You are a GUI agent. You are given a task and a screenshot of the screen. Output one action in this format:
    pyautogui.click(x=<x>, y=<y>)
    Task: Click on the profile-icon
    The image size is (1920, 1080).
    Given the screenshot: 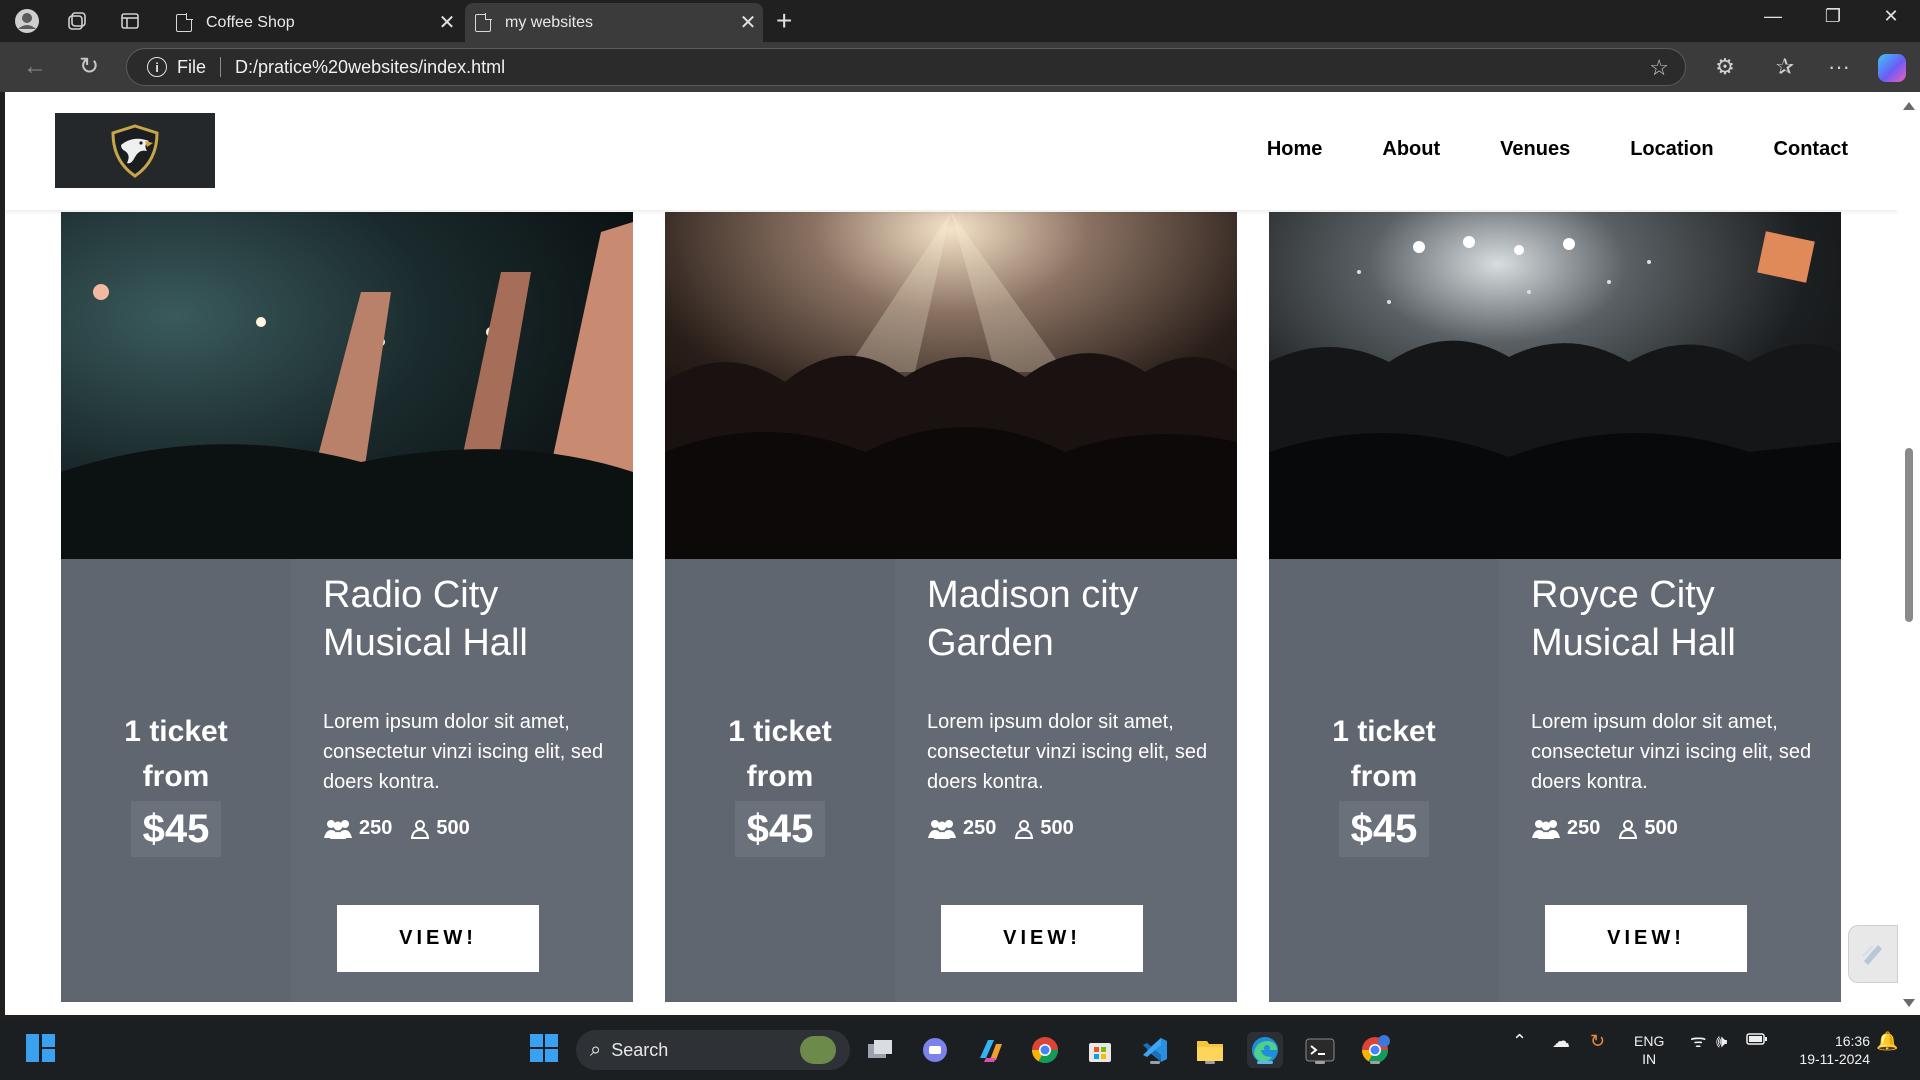 What is the action you would take?
    pyautogui.click(x=27, y=21)
    